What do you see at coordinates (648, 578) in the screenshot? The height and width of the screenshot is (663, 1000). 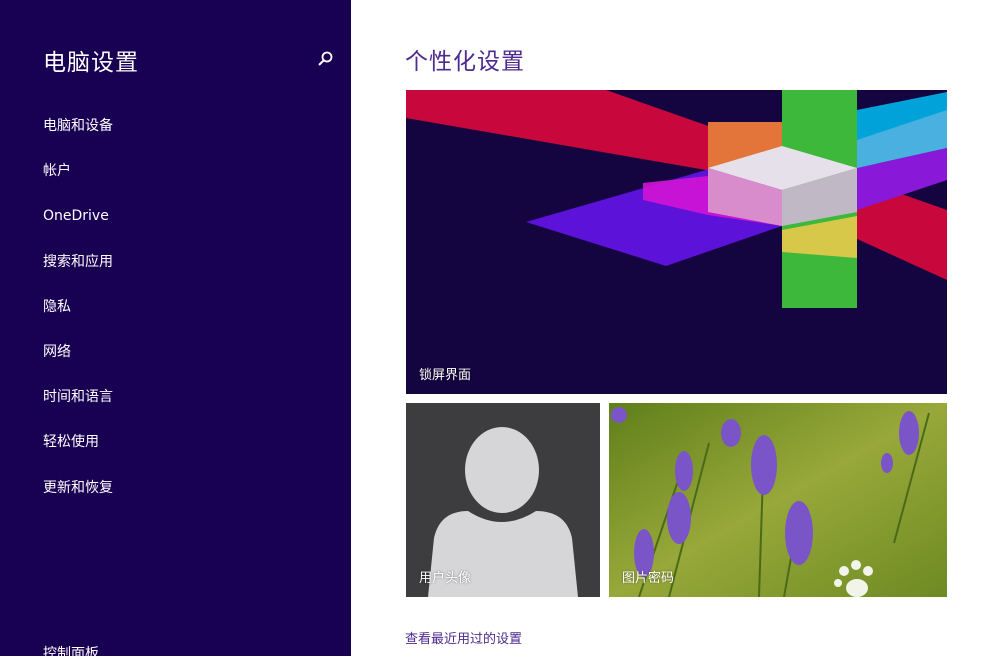 I see `picture-password-label: 图片密码` at bounding box center [648, 578].